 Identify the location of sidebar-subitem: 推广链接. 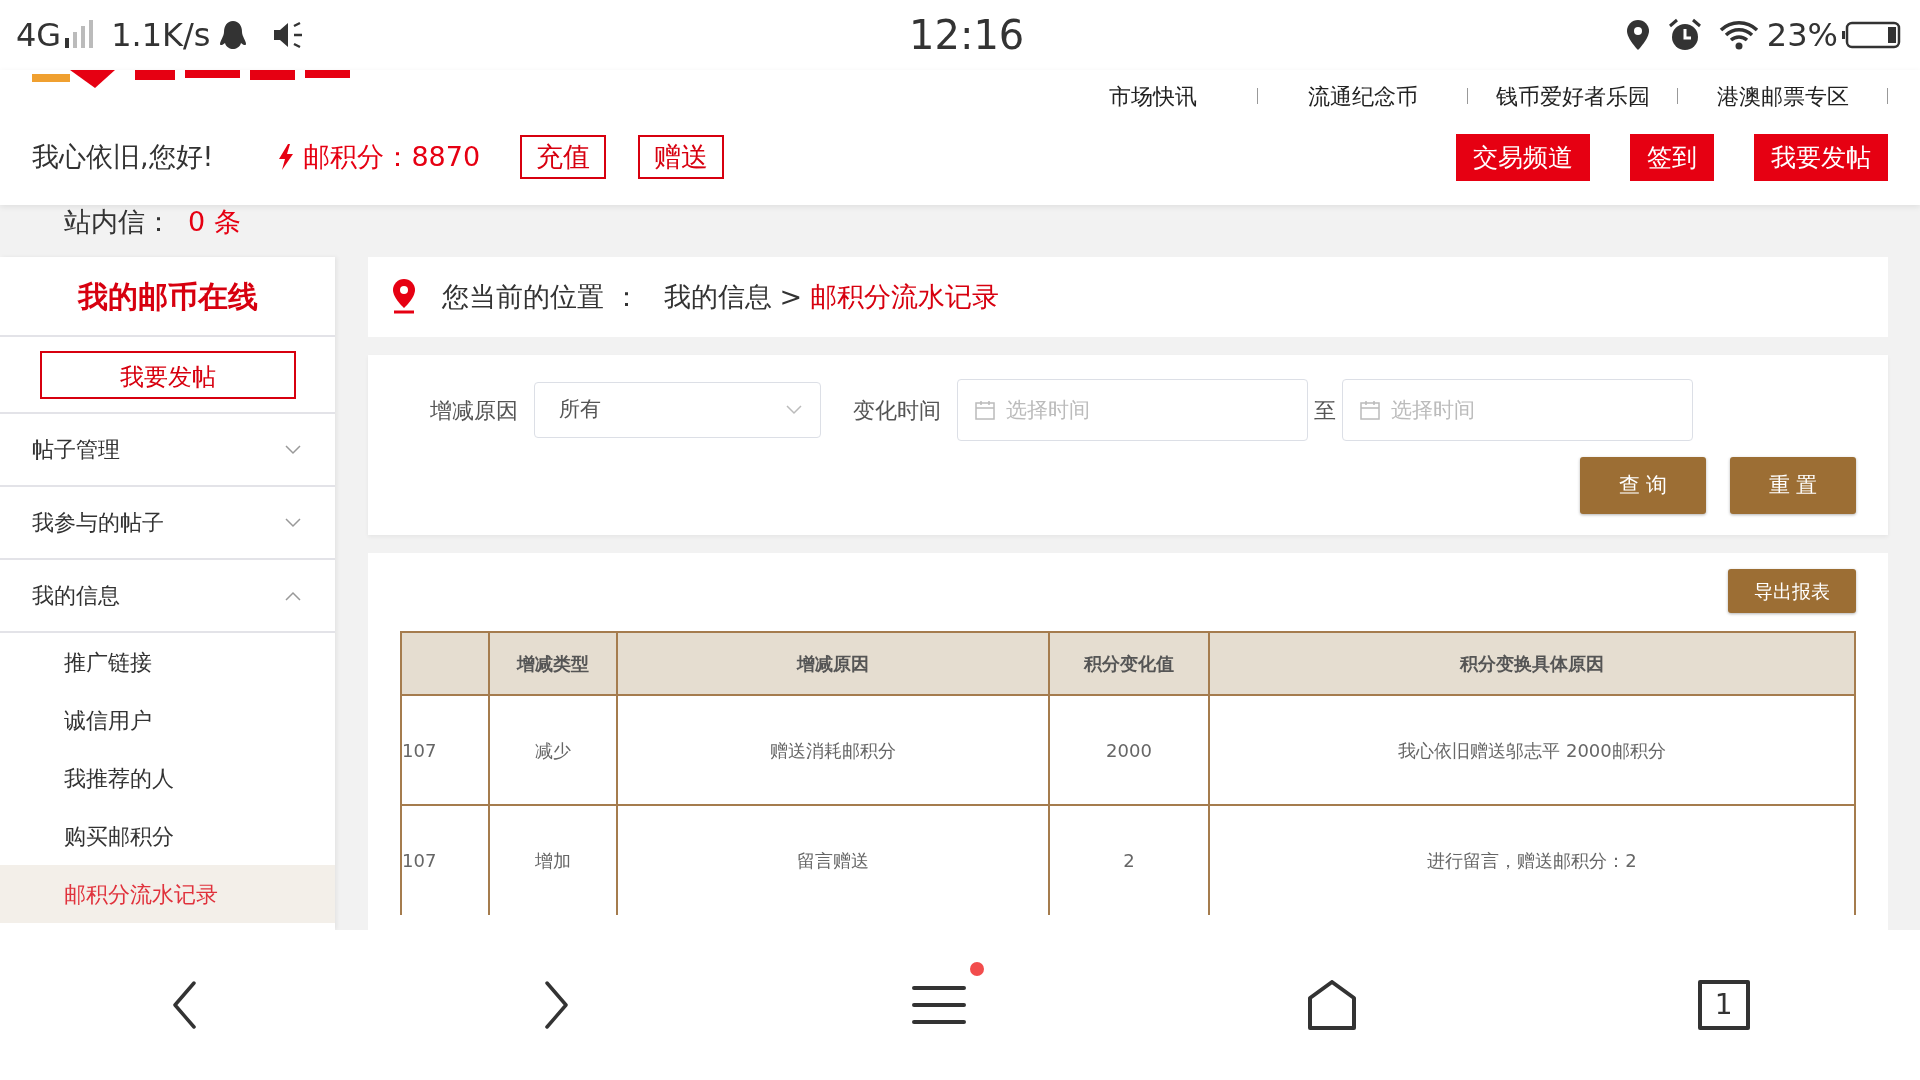
(167, 662).